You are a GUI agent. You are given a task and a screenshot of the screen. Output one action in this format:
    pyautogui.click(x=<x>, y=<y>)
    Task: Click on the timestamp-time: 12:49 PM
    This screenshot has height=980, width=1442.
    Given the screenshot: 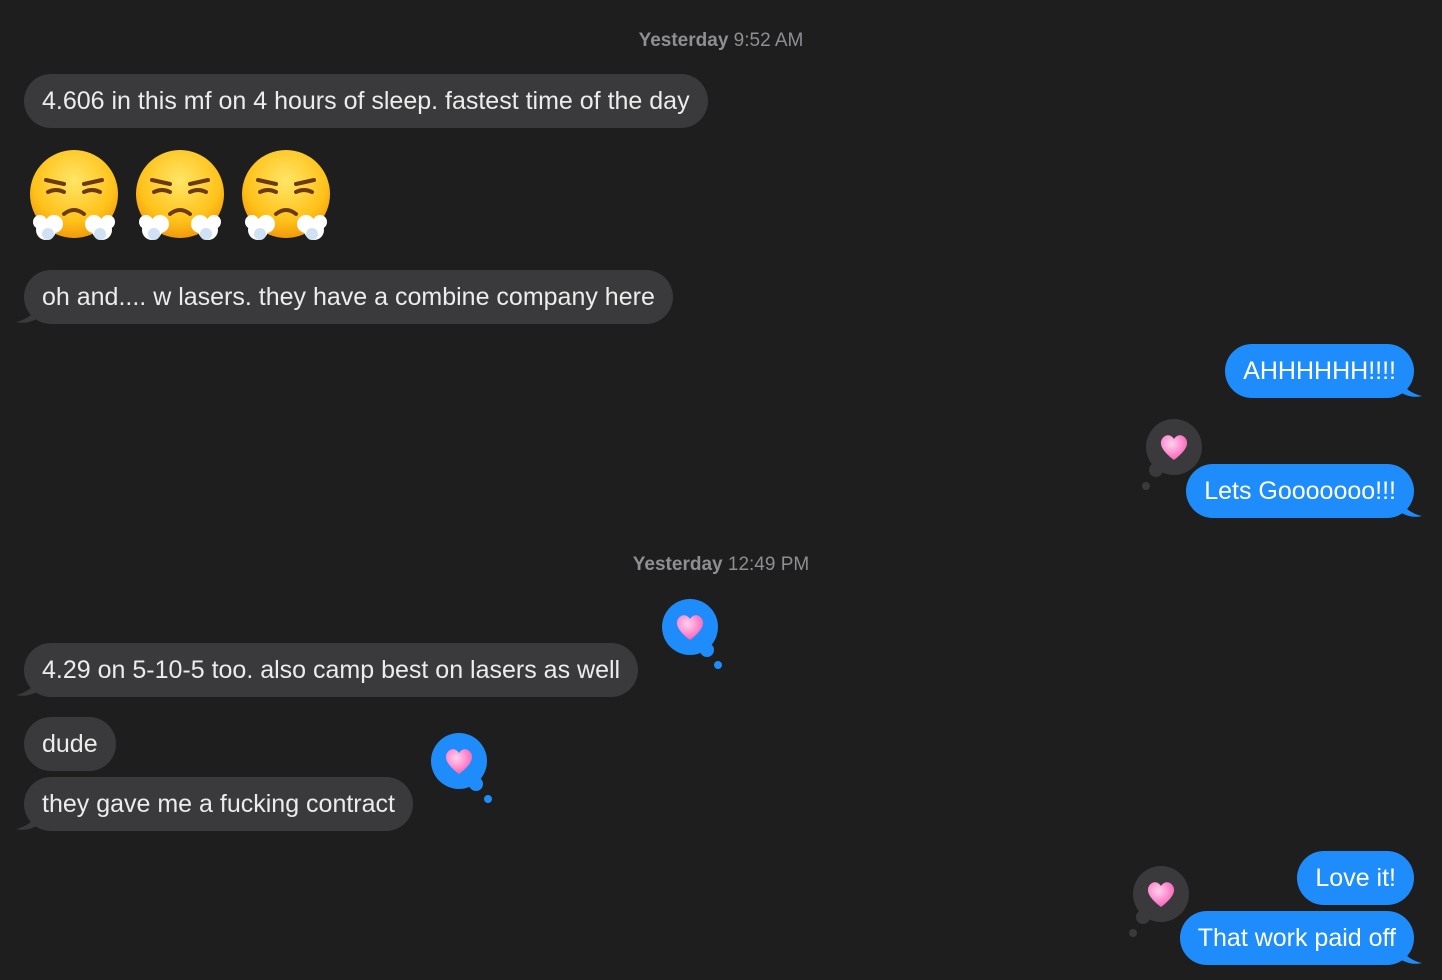 What is the action you would take?
    pyautogui.click(x=768, y=564)
    